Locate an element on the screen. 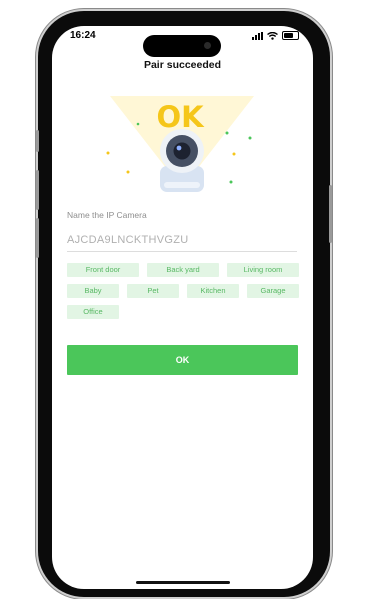 The image size is (390, 599). home-indicator is located at coordinates (183, 582).